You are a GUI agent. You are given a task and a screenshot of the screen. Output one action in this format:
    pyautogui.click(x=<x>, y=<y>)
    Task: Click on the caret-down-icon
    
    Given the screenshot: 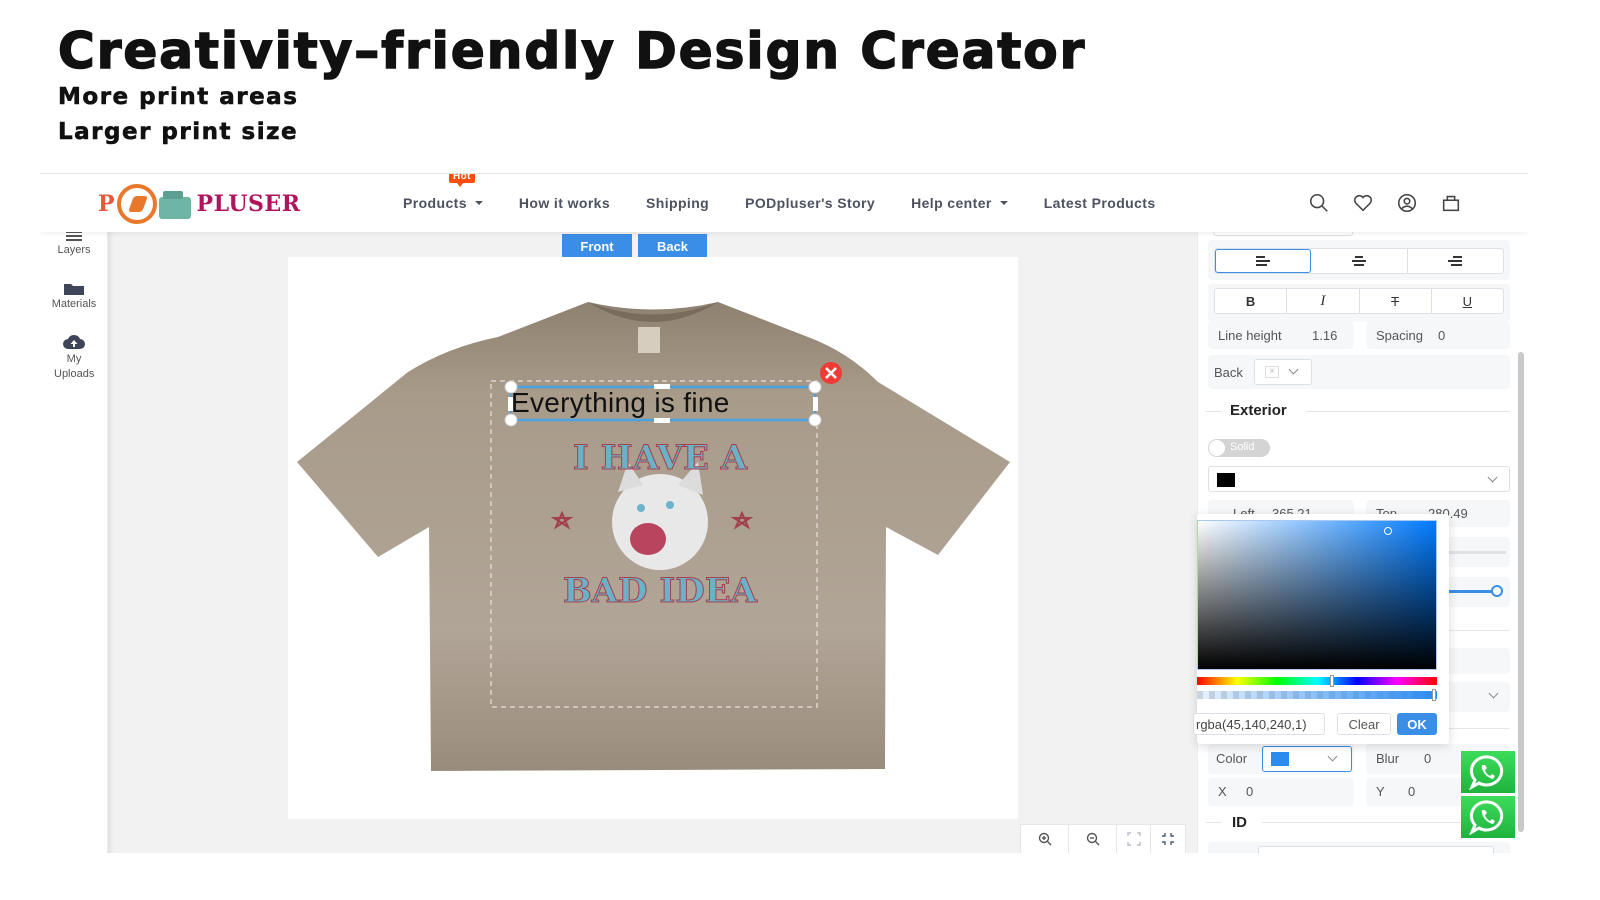 What is the action you would take?
    pyautogui.click(x=478, y=203)
    